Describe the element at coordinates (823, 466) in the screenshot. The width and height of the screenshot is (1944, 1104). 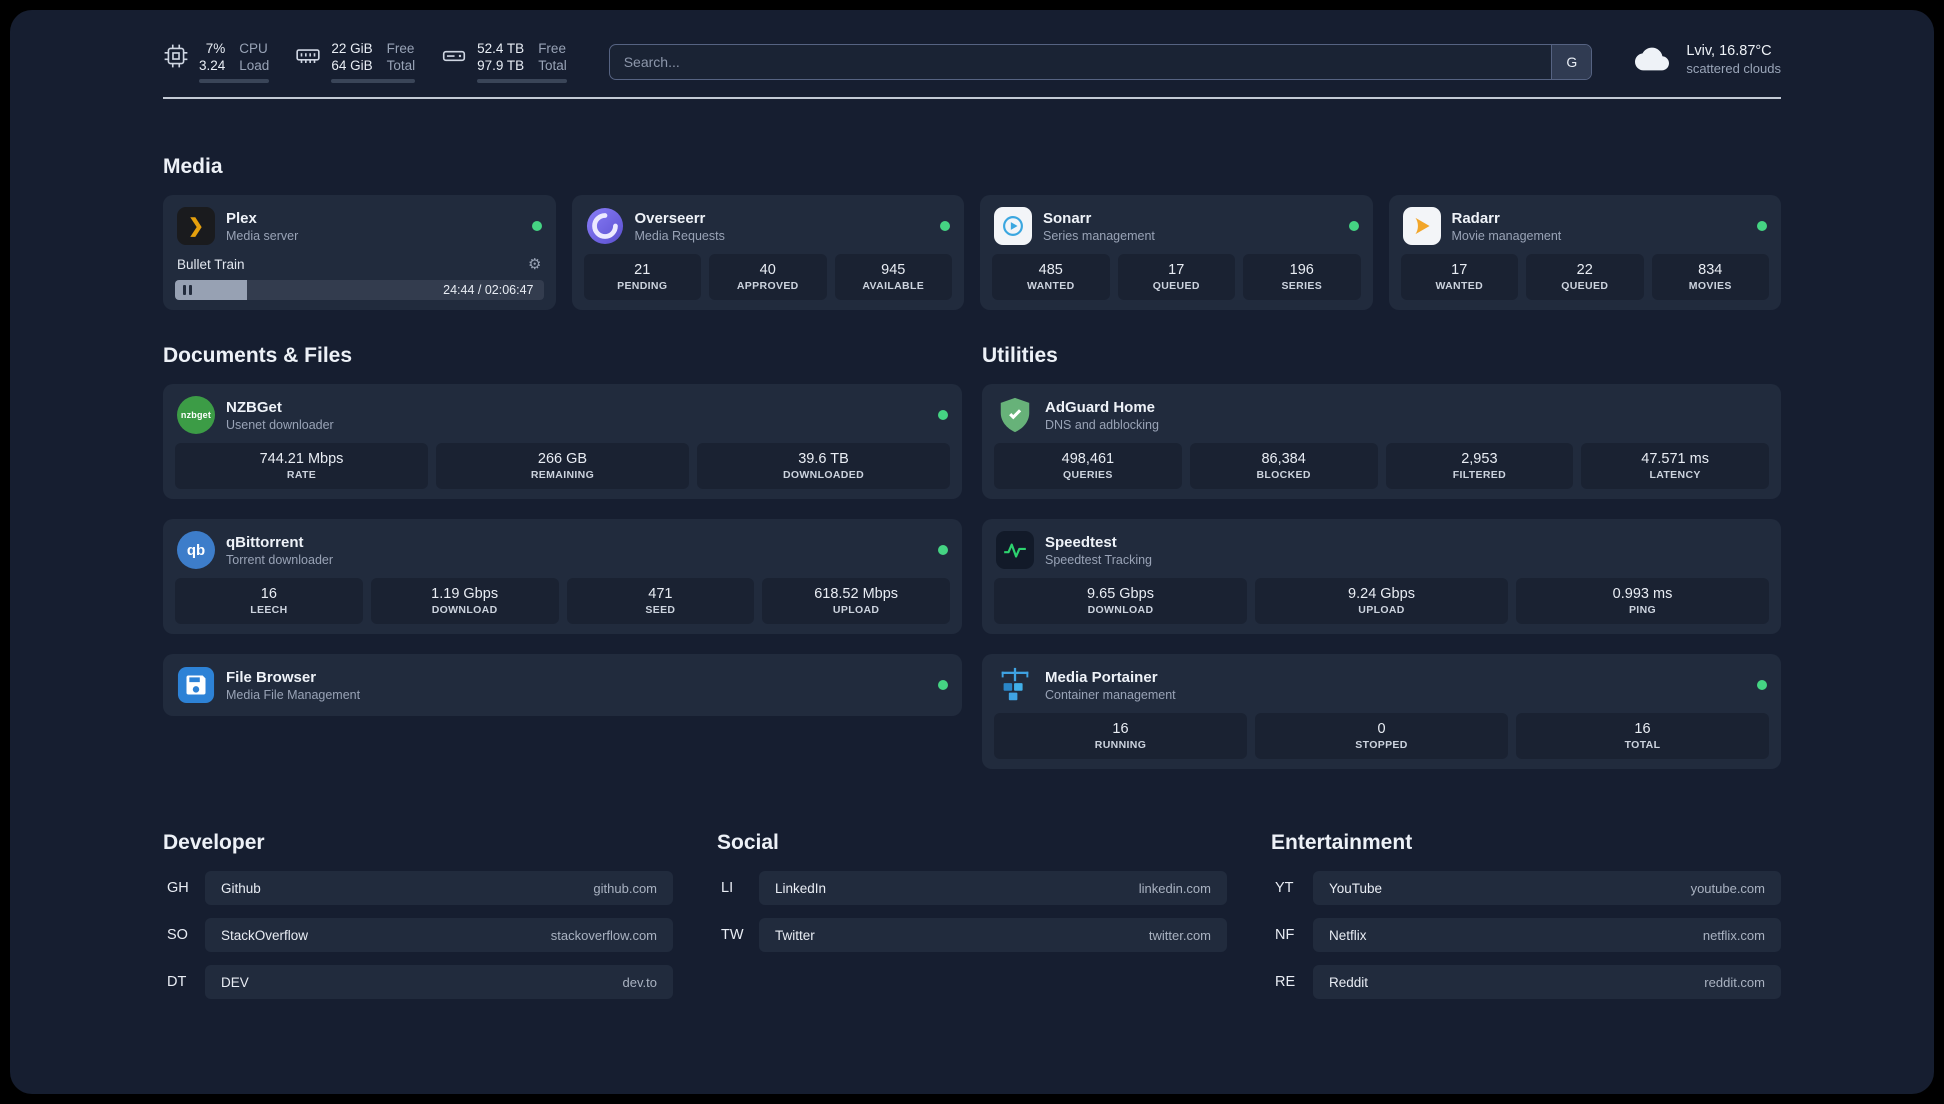
I see `stat-tile: 39.6 TB DOWNLOADED` at that location.